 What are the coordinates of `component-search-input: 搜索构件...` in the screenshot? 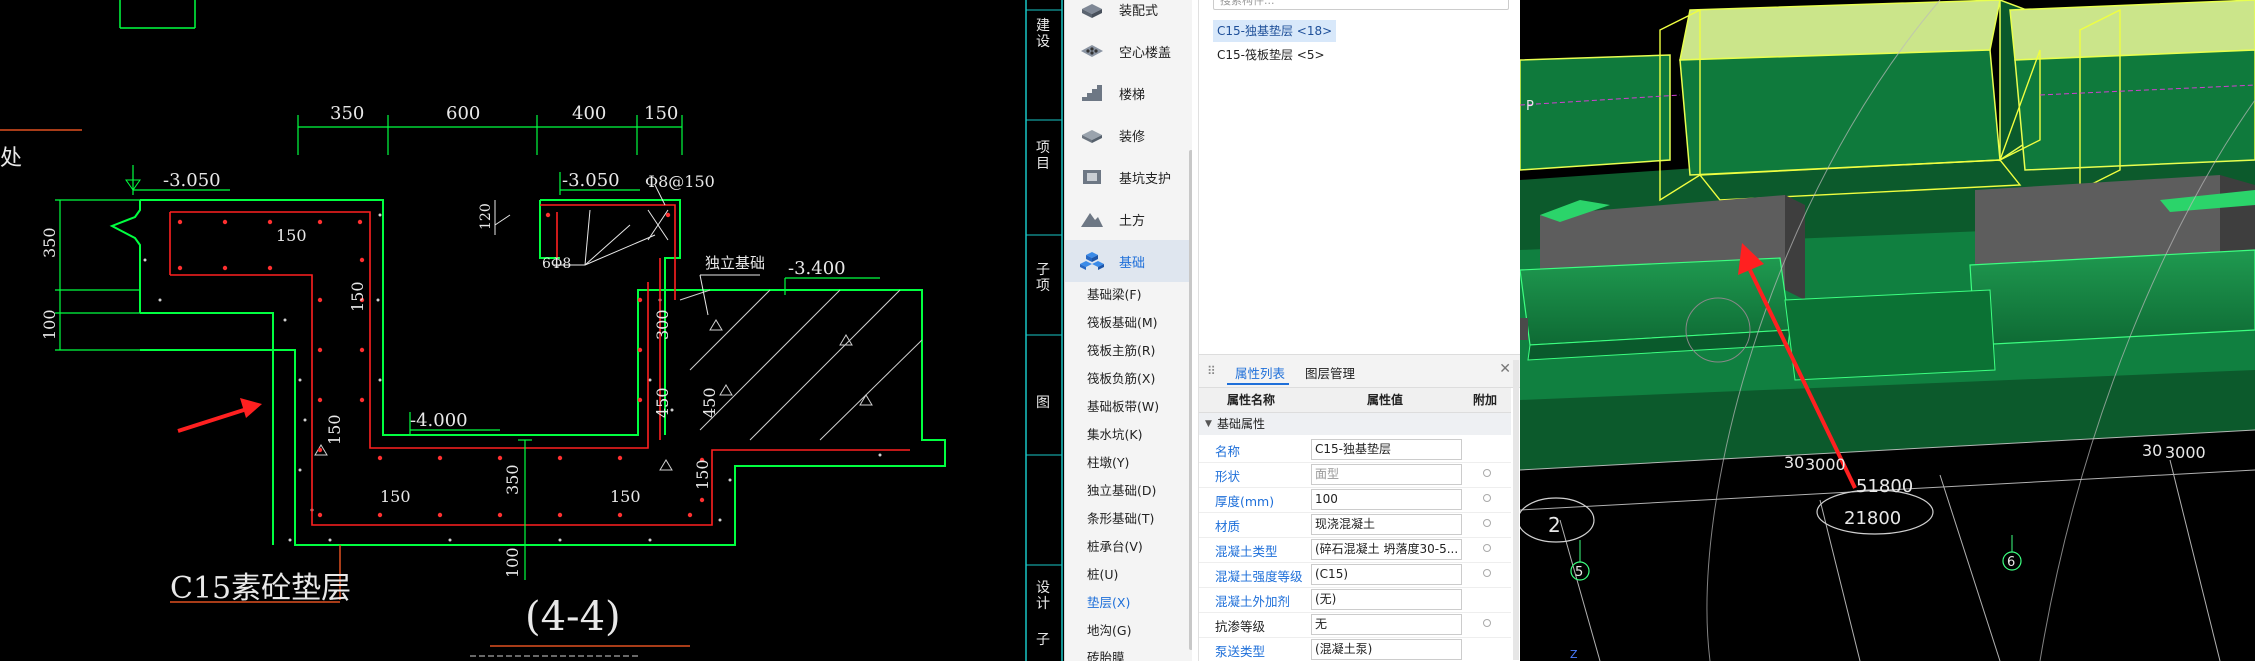 It's located at (1361, 5).